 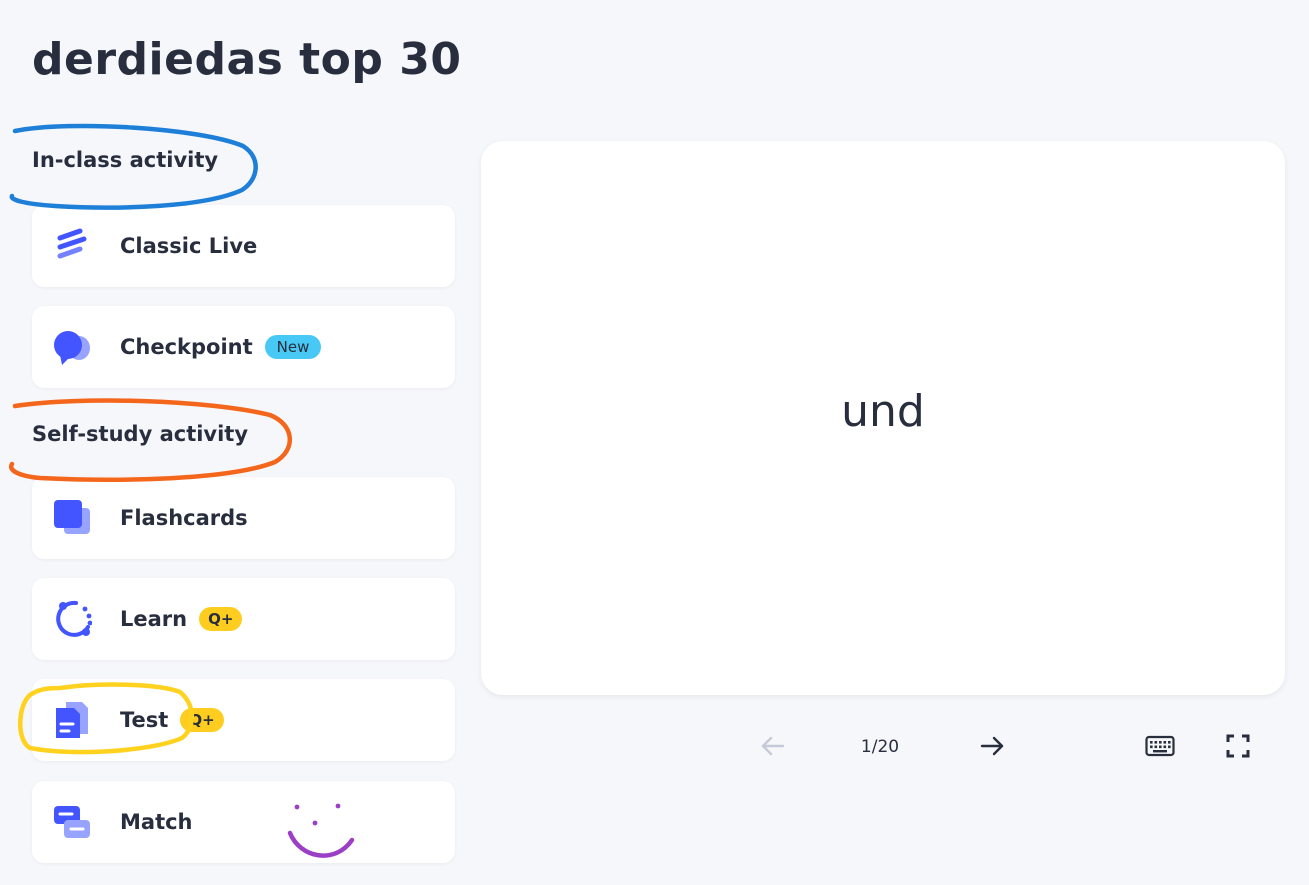 What do you see at coordinates (72, 822) in the screenshot?
I see `match-icon` at bounding box center [72, 822].